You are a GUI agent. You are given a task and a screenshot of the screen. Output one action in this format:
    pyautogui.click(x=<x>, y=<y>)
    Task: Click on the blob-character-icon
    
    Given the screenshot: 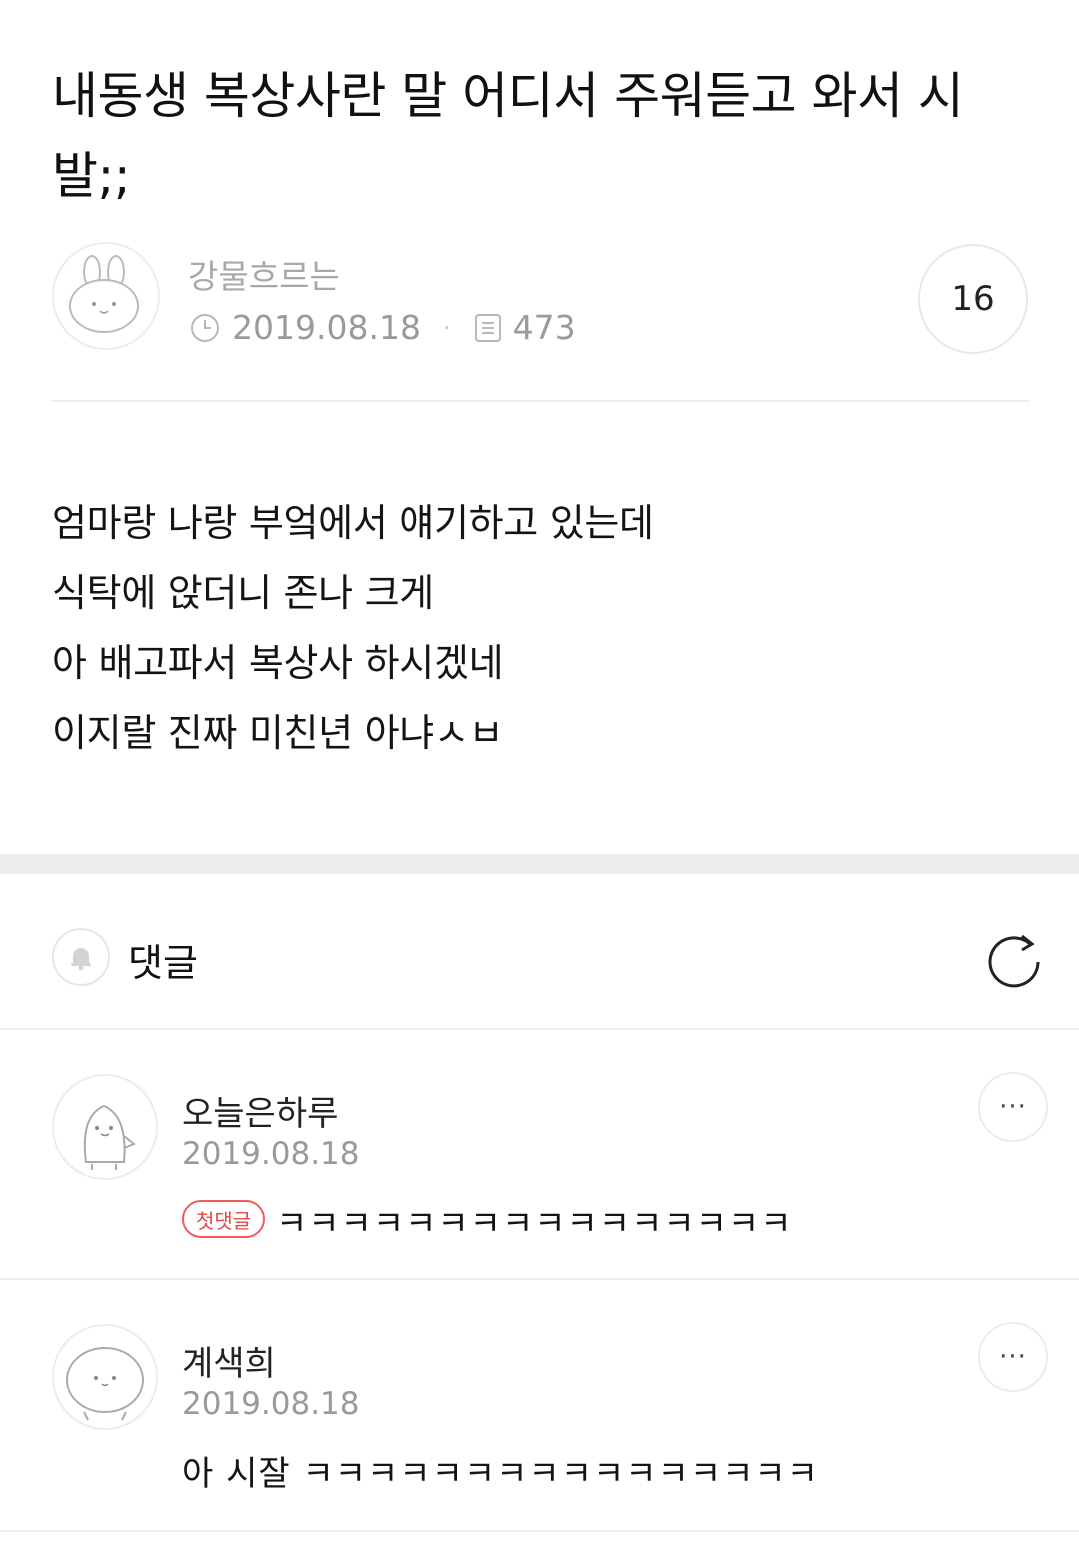 What is the action you would take?
    pyautogui.click(x=105, y=1384)
    